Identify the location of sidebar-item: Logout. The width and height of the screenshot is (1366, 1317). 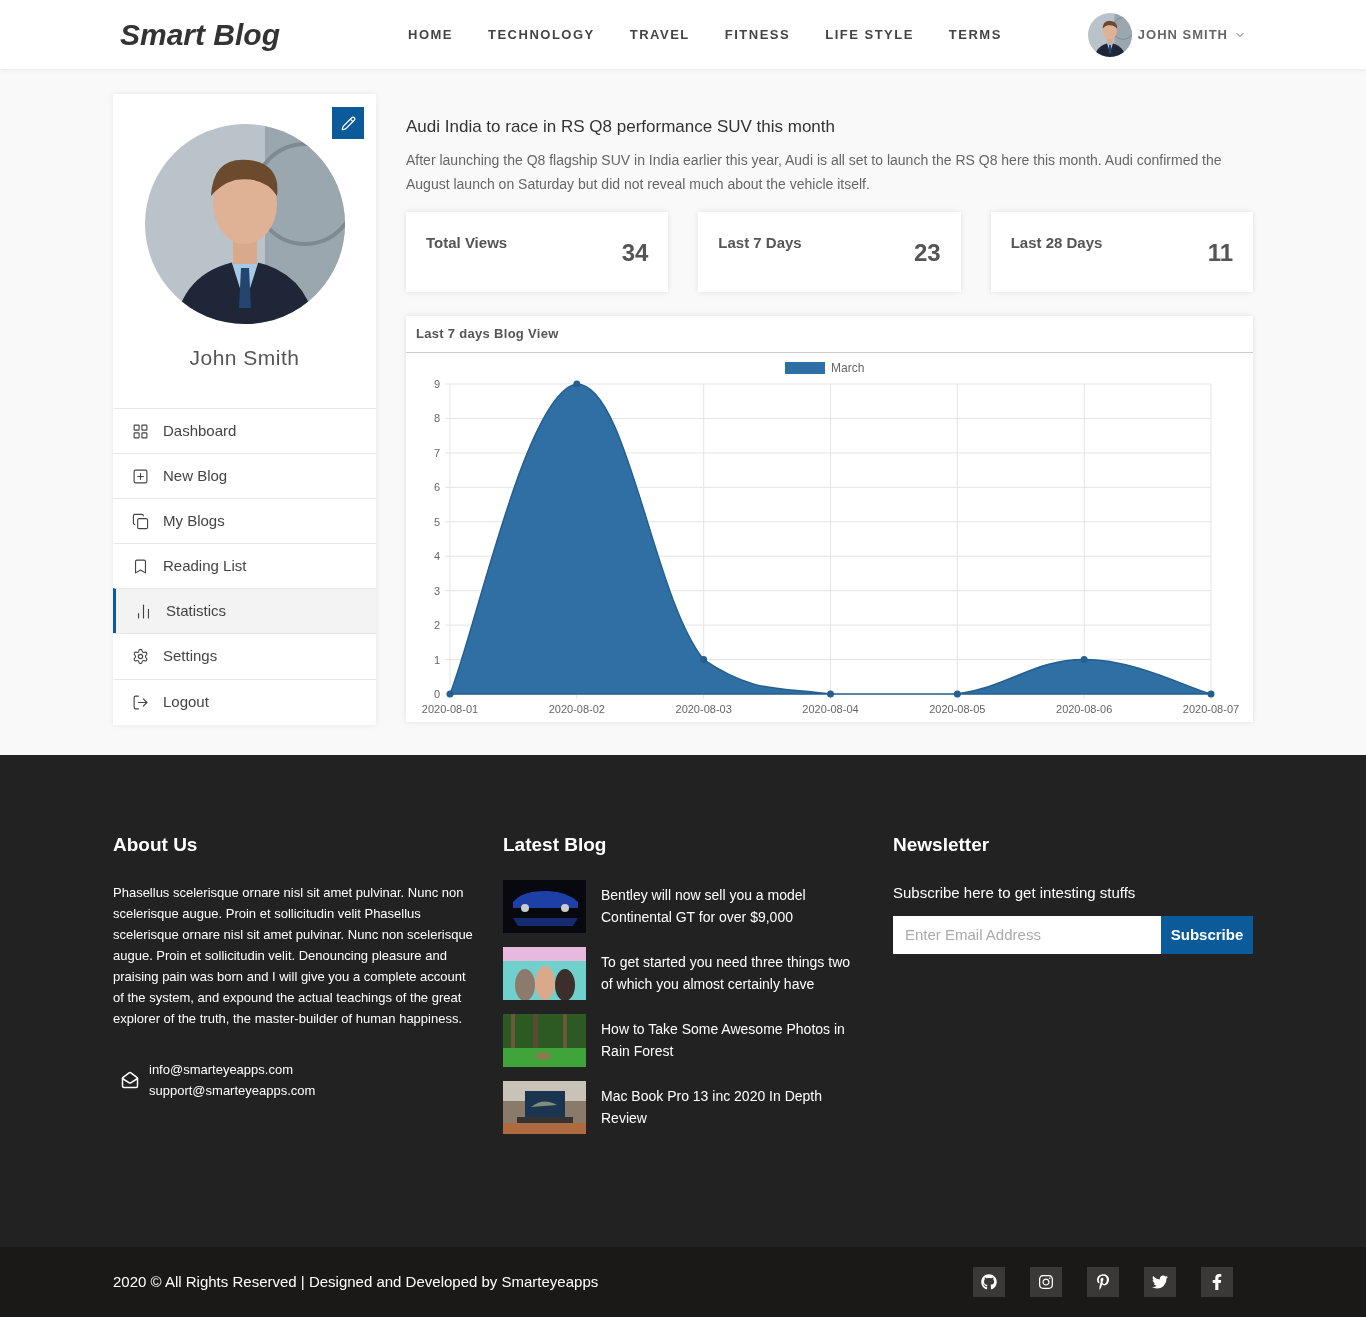
(244, 702).